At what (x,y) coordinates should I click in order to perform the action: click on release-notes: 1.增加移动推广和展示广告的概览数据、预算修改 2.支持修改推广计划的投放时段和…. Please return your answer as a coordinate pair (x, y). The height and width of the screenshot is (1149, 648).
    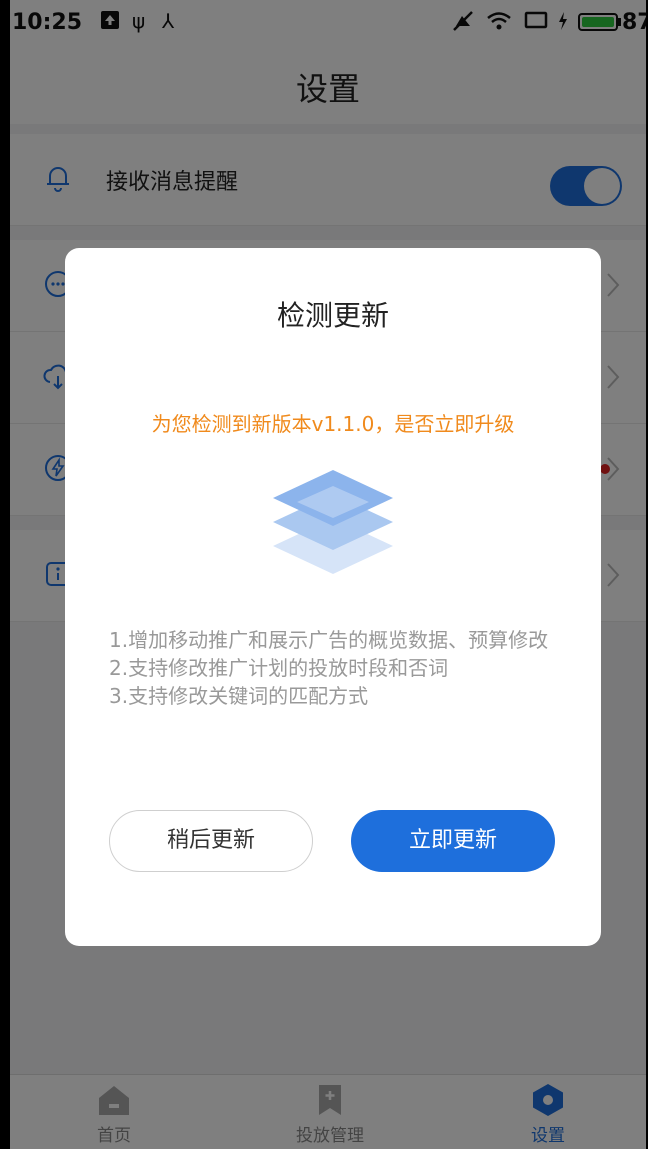
    Looking at the image, I should click on (339, 668).